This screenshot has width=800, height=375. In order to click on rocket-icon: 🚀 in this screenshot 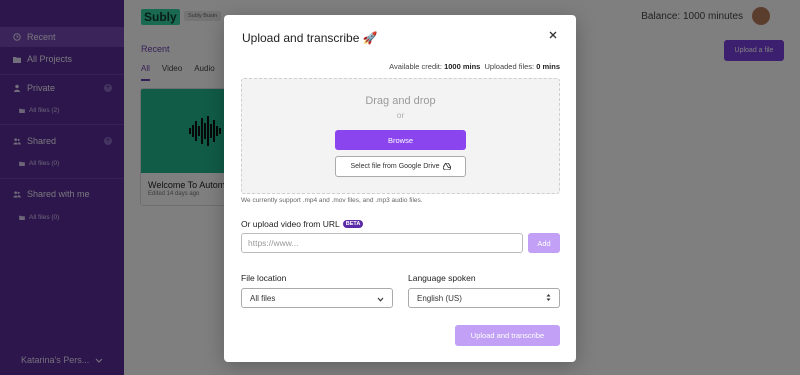, I will do `click(370, 38)`.